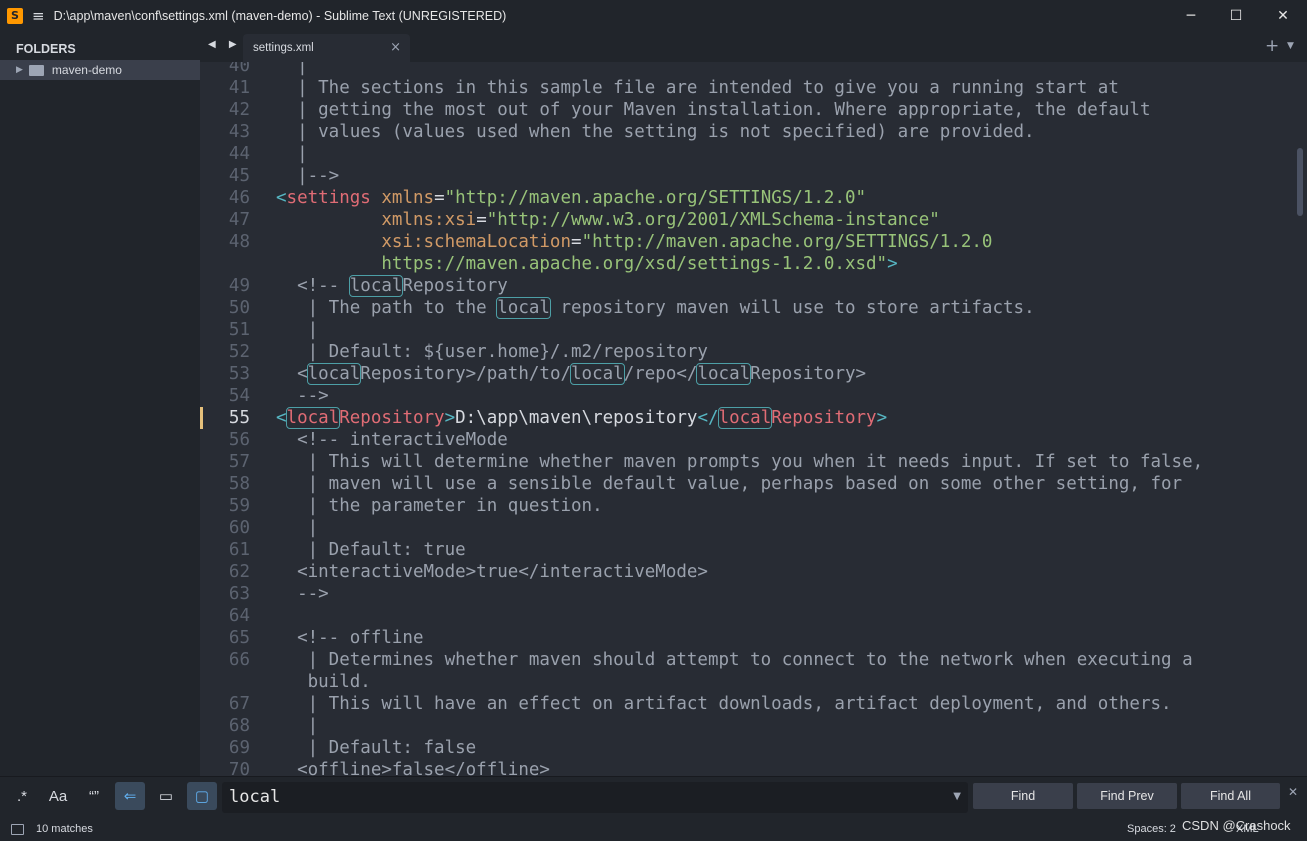 This screenshot has height=841, width=1307. I want to click on sublime-text-icon: S, so click(15, 15).